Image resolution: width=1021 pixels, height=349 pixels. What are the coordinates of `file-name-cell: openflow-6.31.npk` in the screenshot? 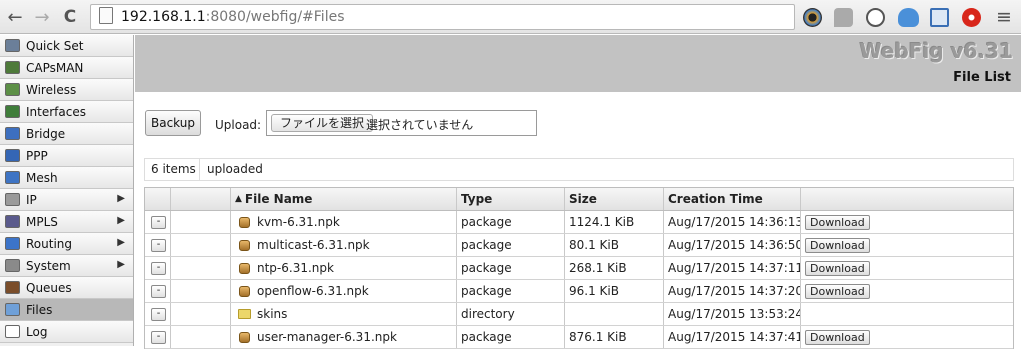 It's located at (344, 291).